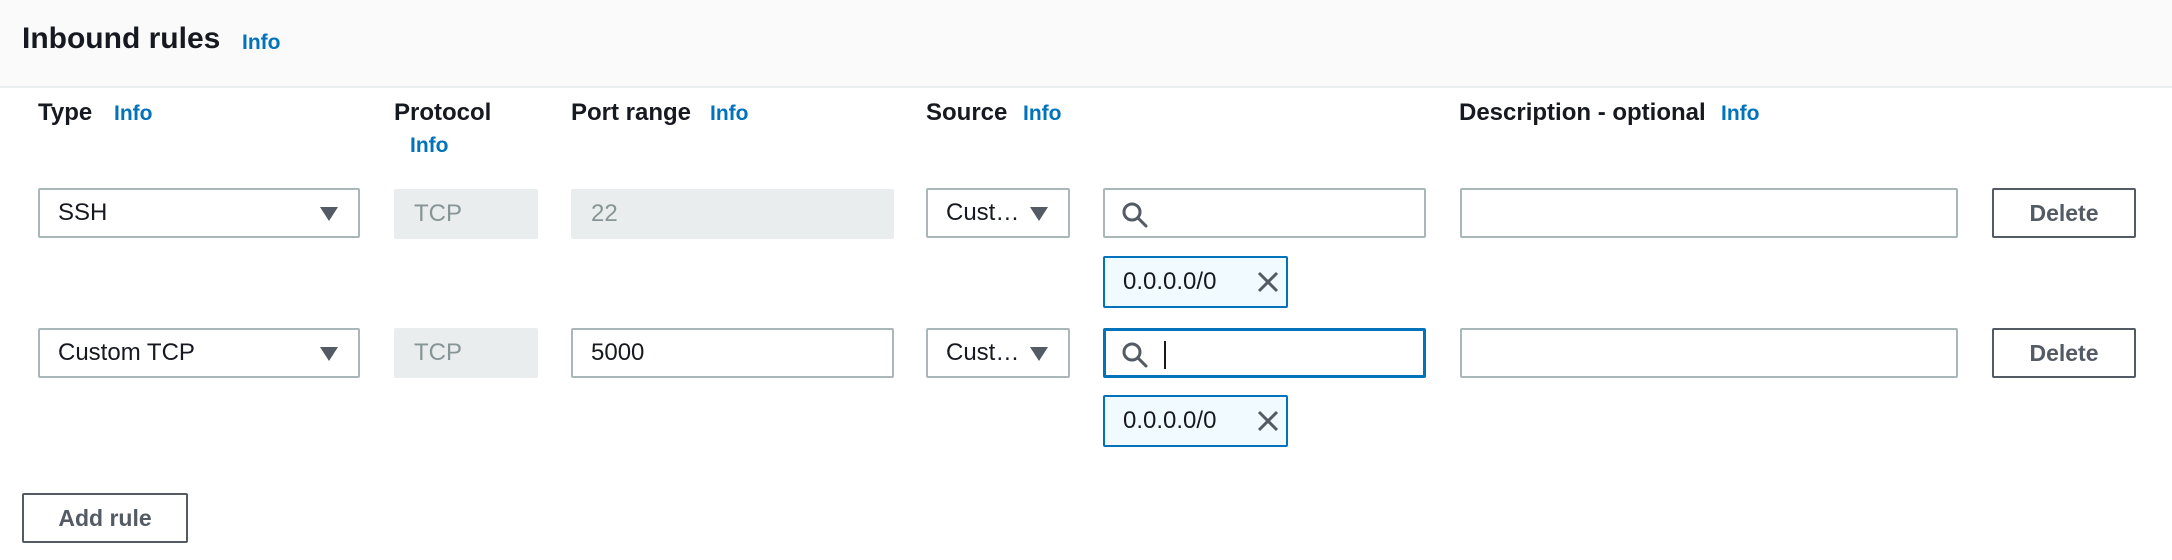  What do you see at coordinates (466, 353) in the screenshot?
I see `rule-2-protocol-field: TCP` at bounding box center [466, 353].